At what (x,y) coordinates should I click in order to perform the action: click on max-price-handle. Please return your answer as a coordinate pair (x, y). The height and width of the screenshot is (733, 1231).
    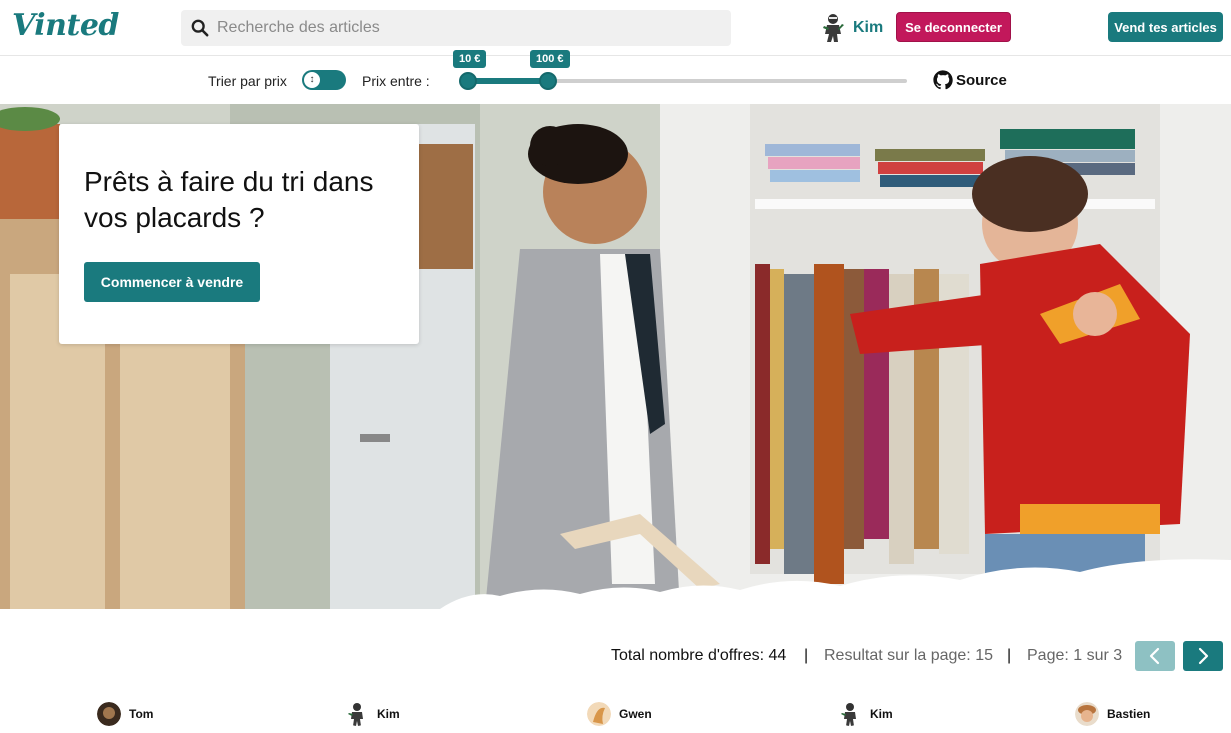
    Looking at the image, I should click on (548, 81).